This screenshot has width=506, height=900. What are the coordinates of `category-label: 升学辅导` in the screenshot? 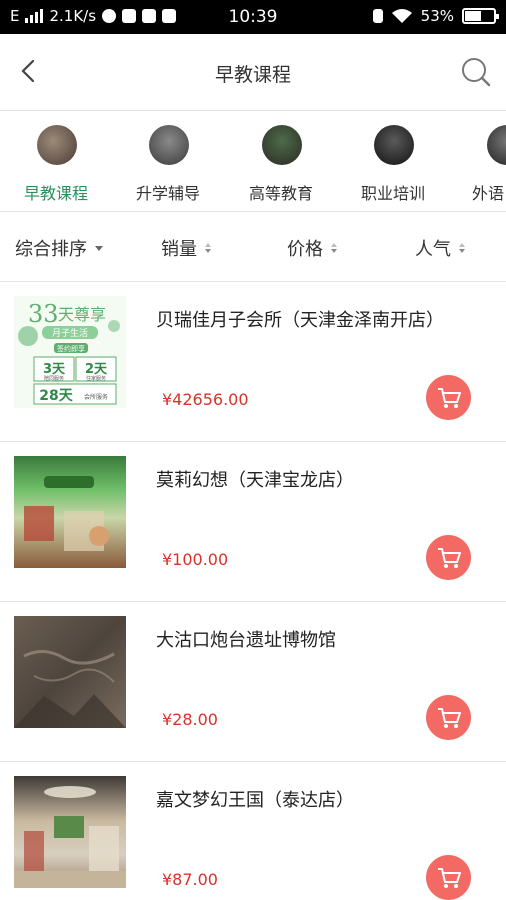 It's located at (167, 193).